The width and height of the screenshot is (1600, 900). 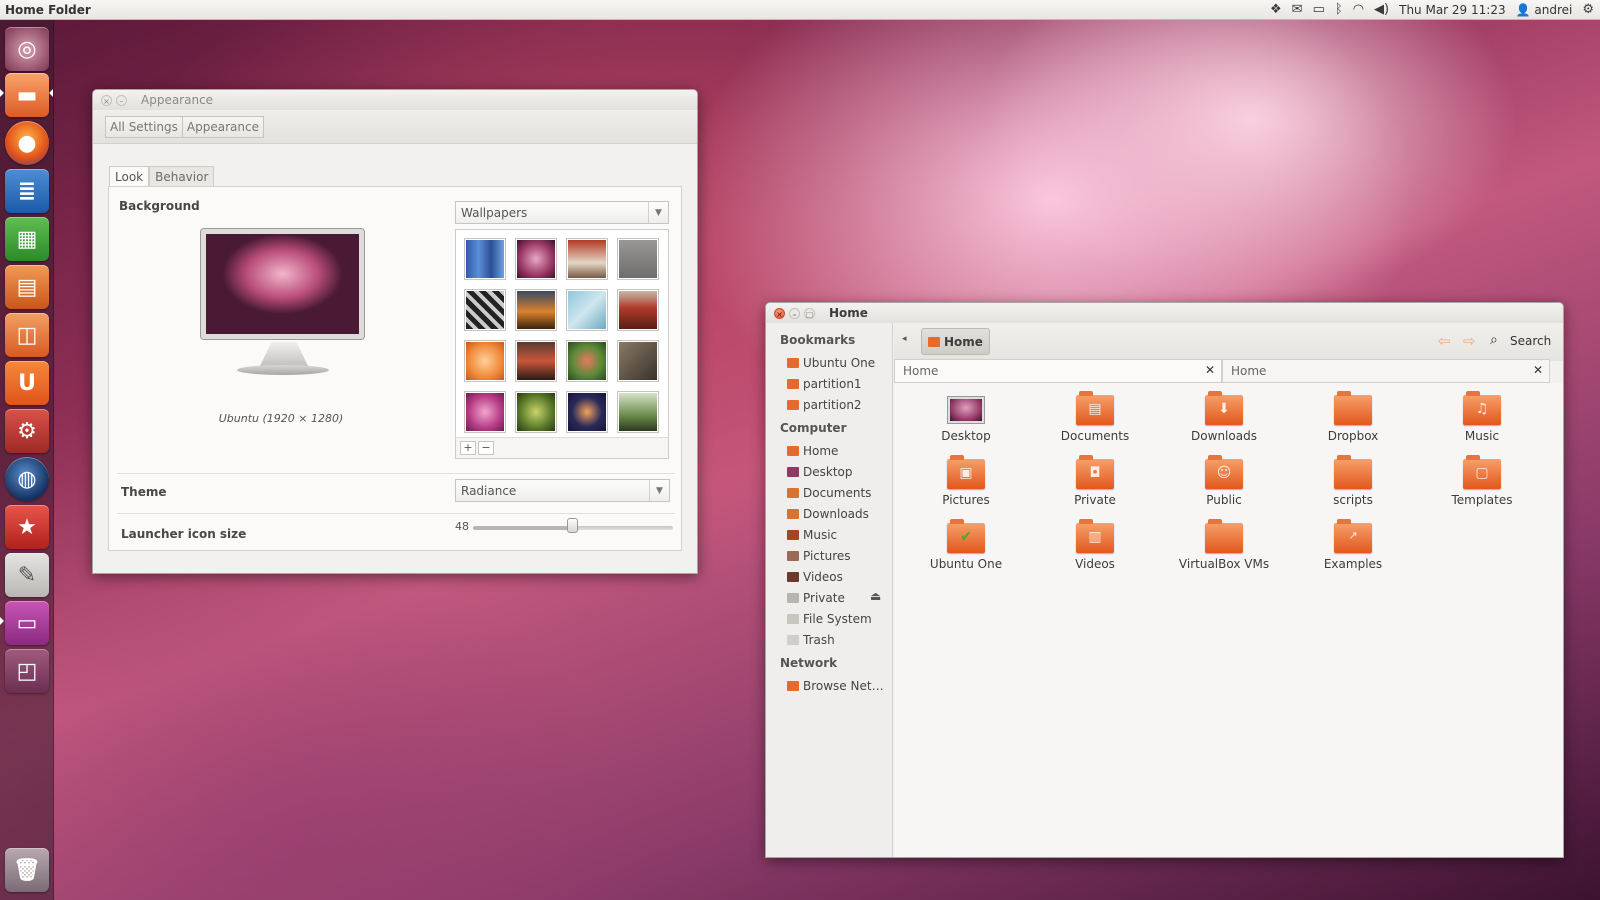 What do you see at coordinates (1482, 417) in the screenshot?
I see `file-item-music: ♫ Music` at bounding box center [1482, 417].